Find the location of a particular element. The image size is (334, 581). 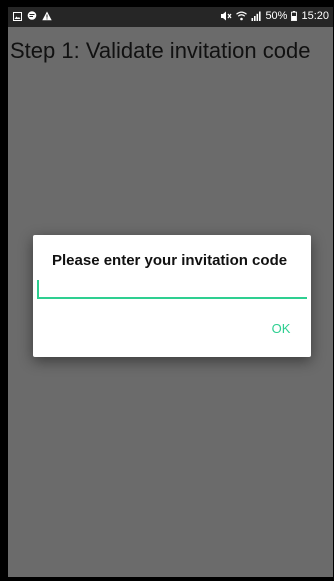

mute-icon is located at coordinates (226, 16).